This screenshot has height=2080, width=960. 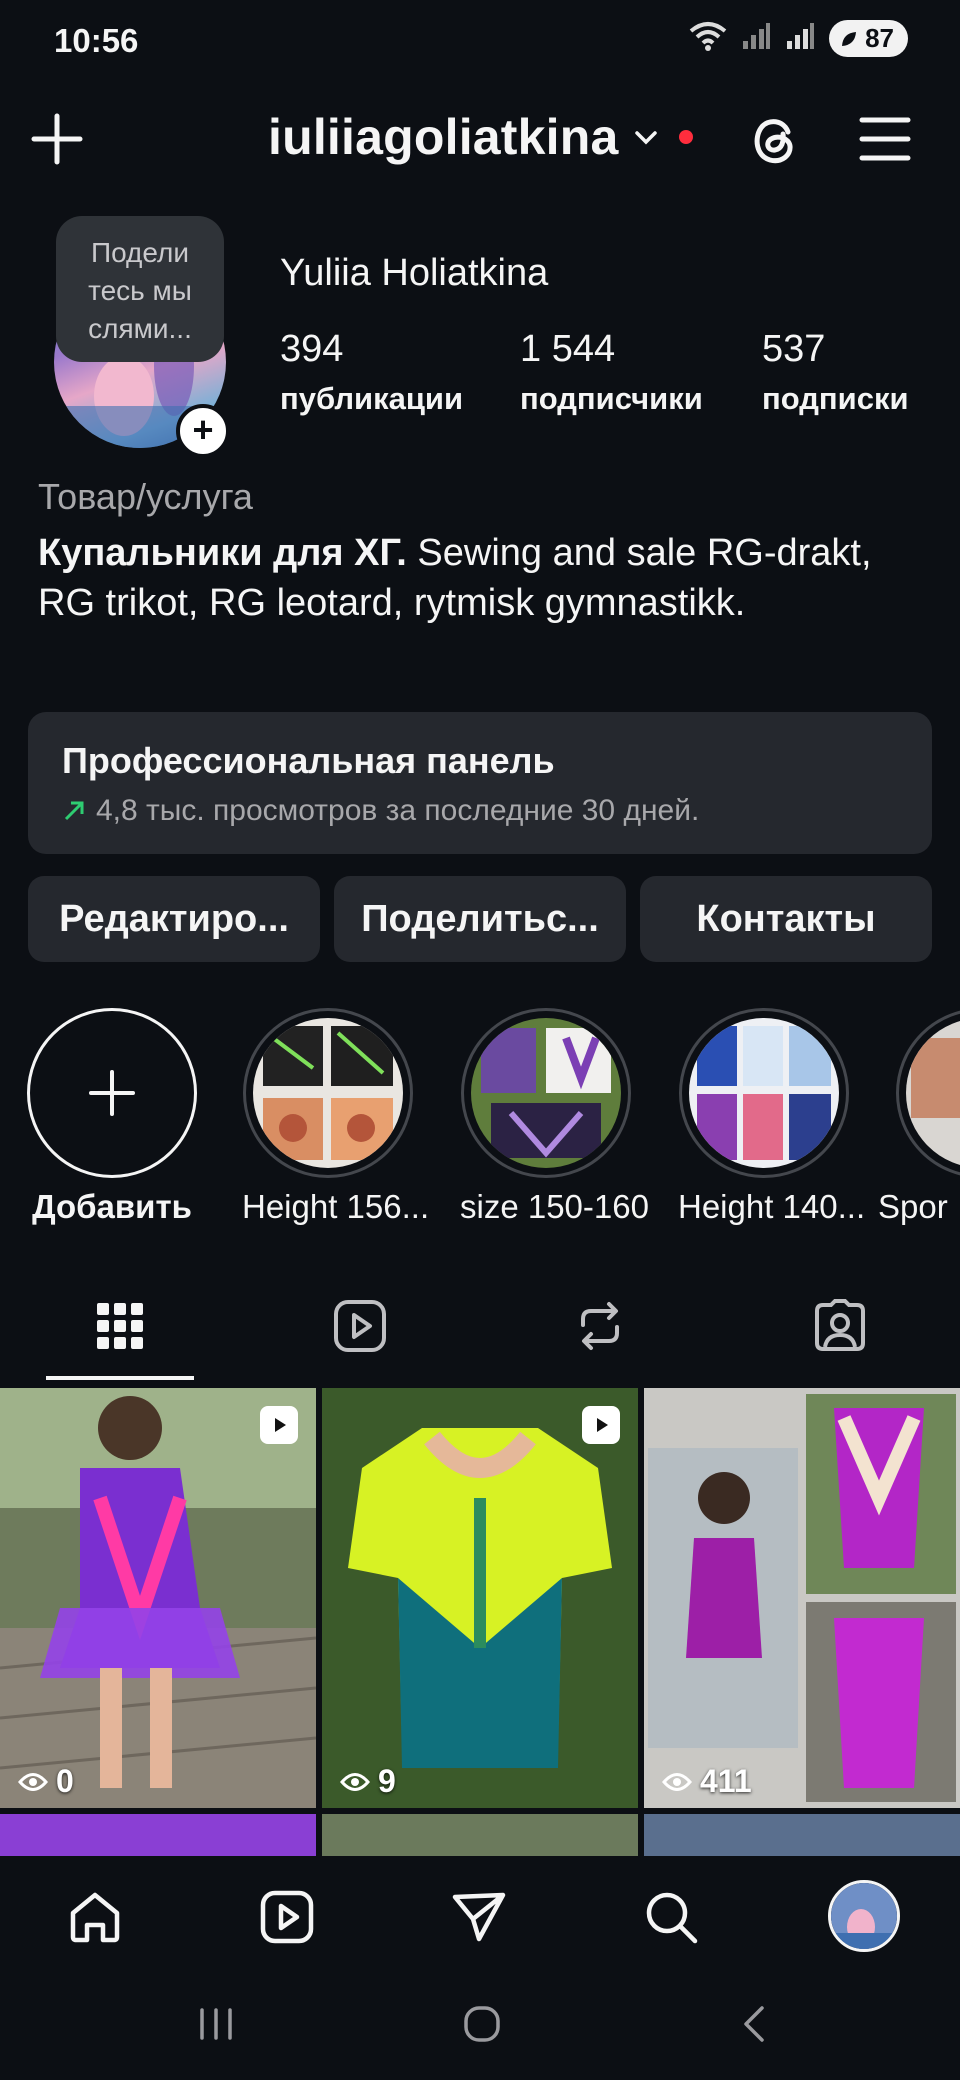 I want to click on home-circle-icon, so click(x=482, y=2024).